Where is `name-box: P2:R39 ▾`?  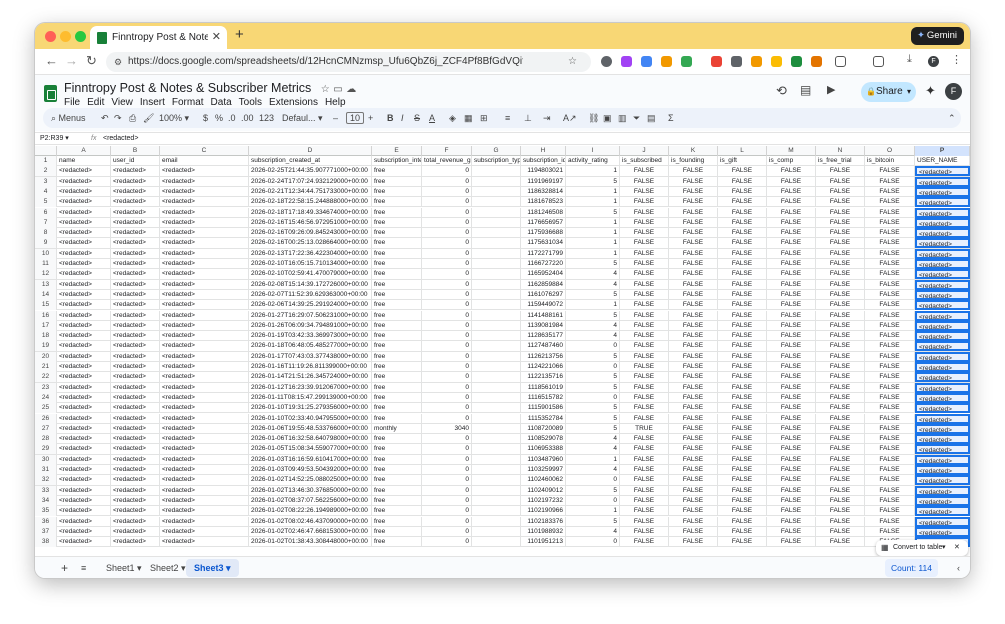 name-box: P2:R39 ▾ is located at coordinates (54, 138).